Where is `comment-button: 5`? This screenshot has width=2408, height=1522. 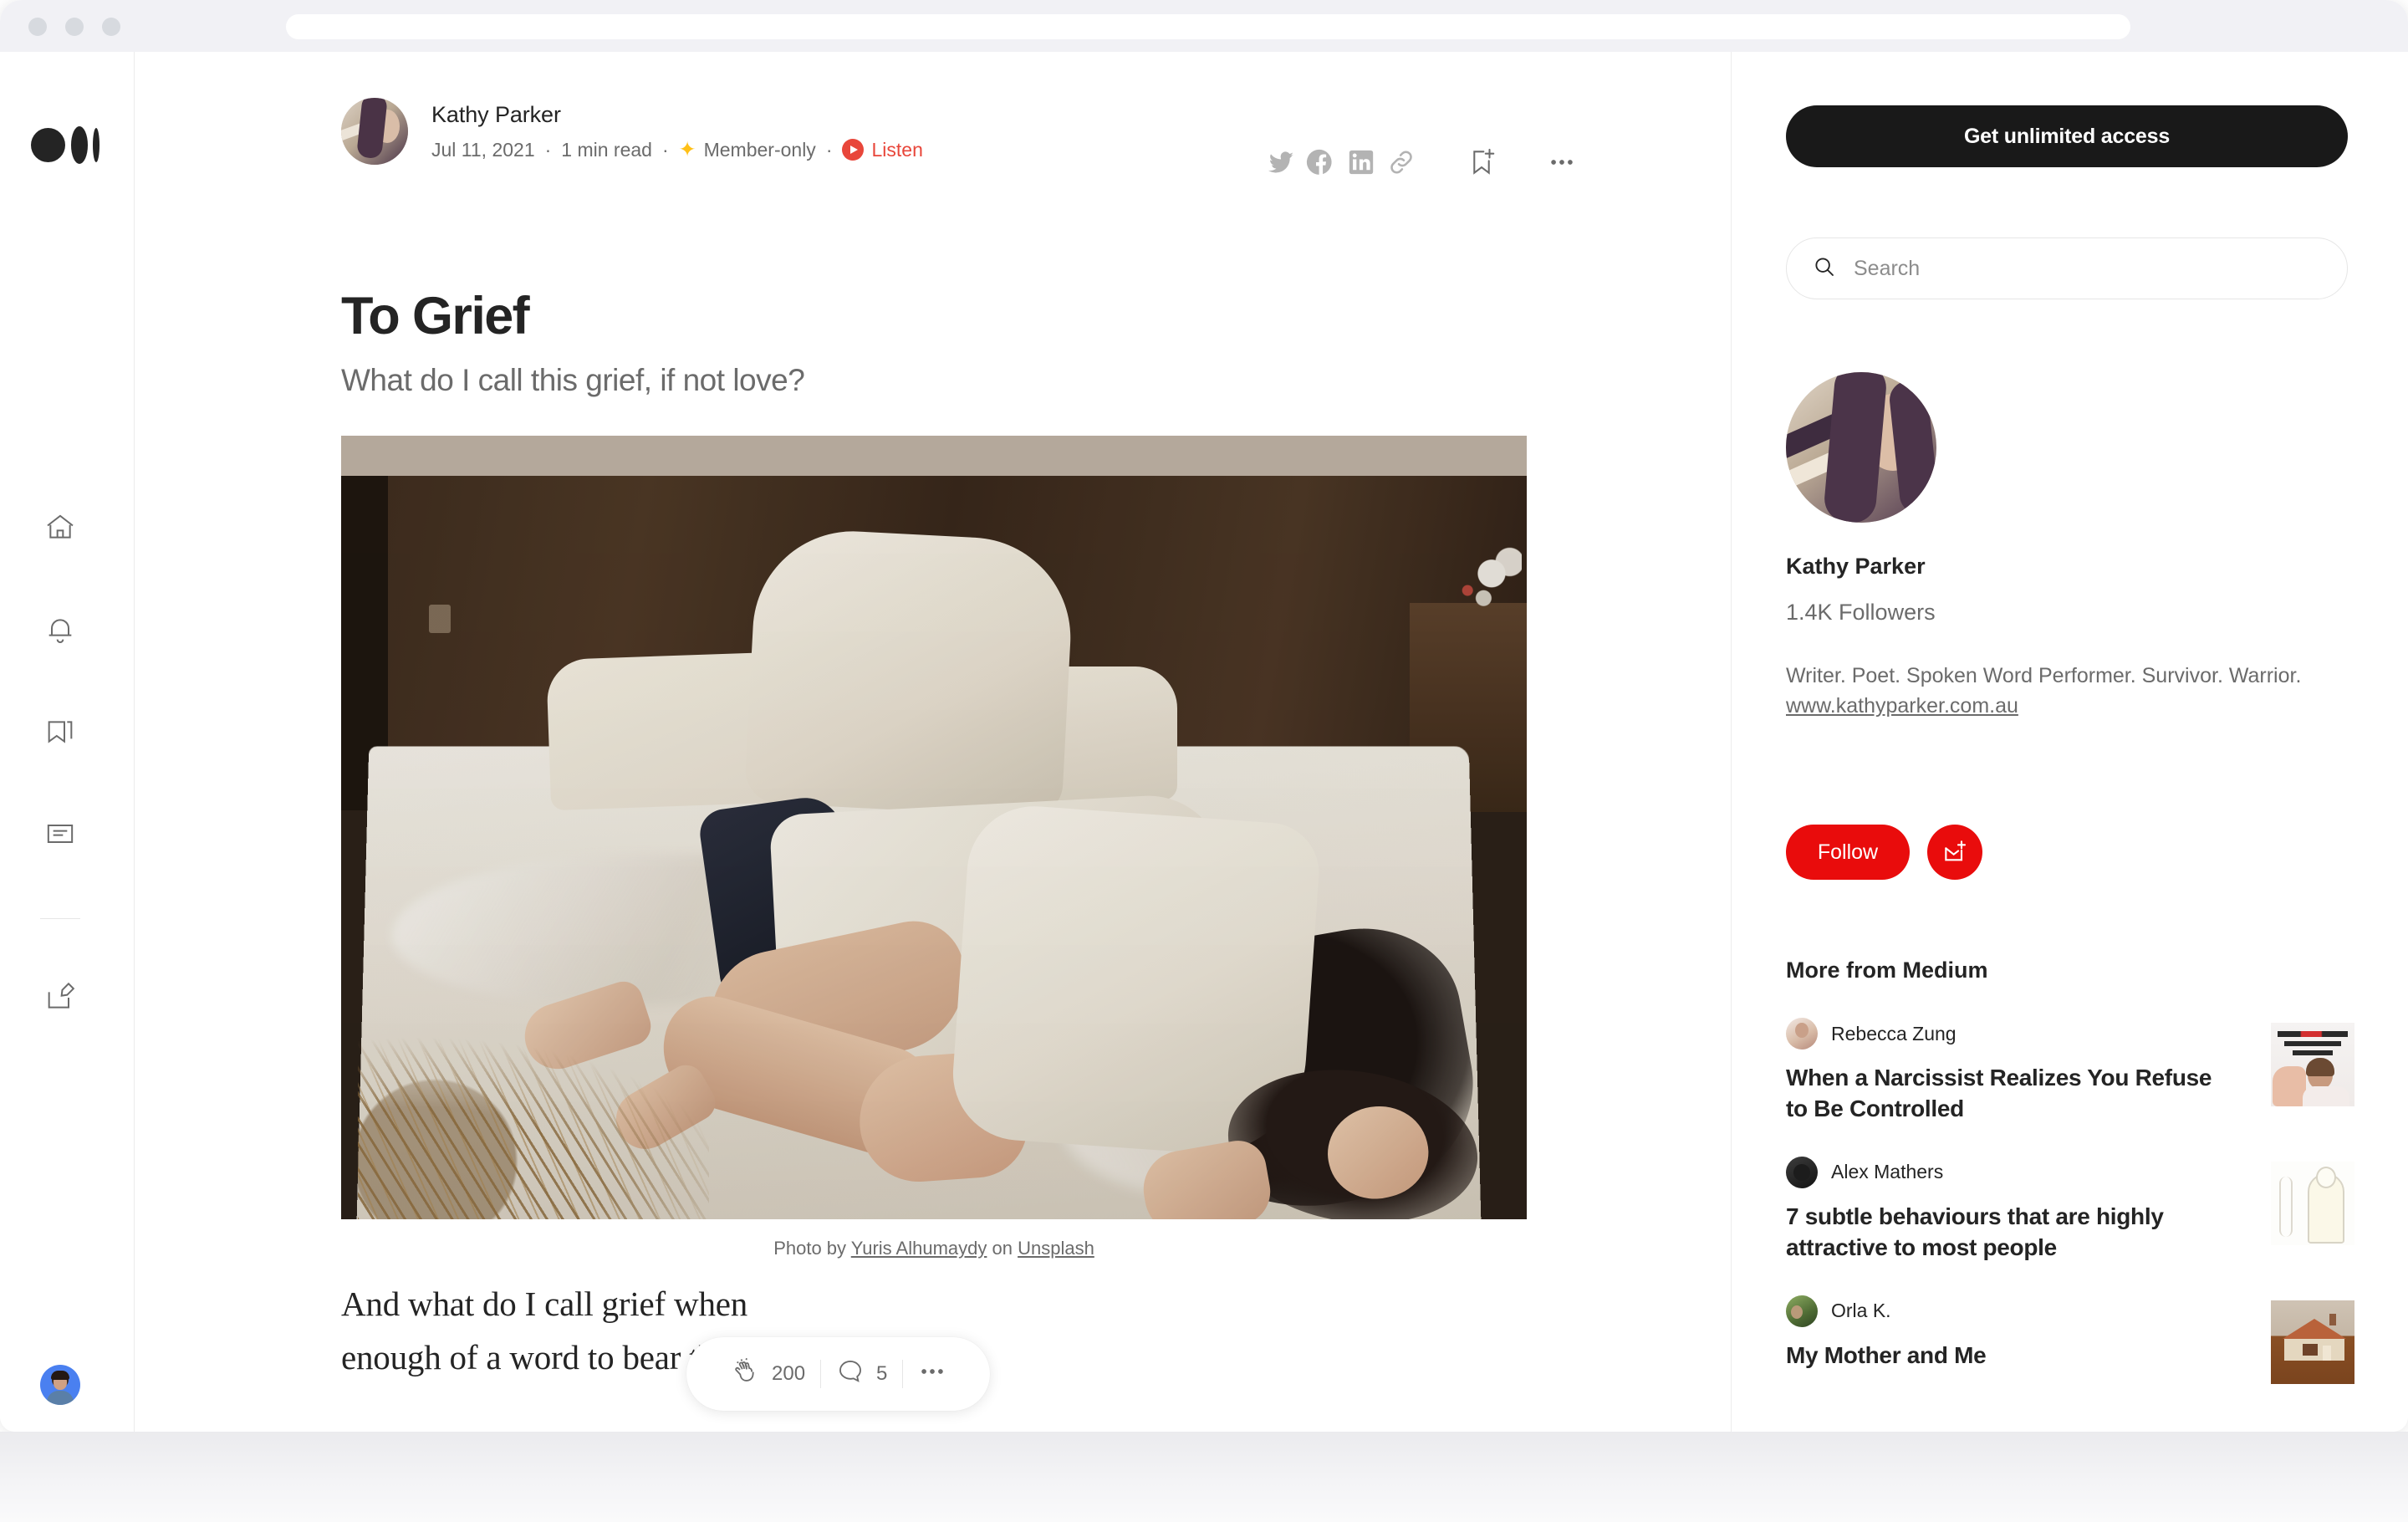
comment-button: 5 is located at coordinates (862, 1374).